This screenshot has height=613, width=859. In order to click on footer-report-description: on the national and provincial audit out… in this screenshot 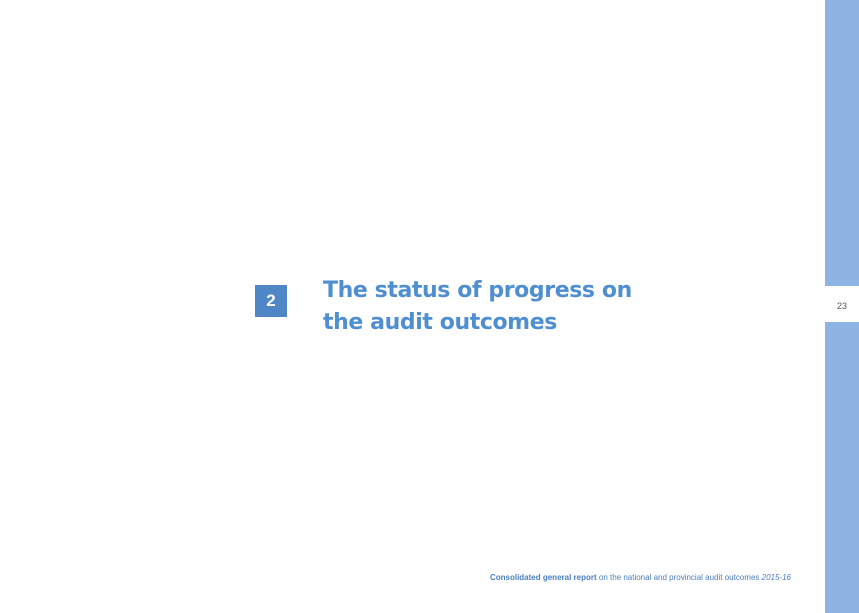, I will do `click(679, 577)`.